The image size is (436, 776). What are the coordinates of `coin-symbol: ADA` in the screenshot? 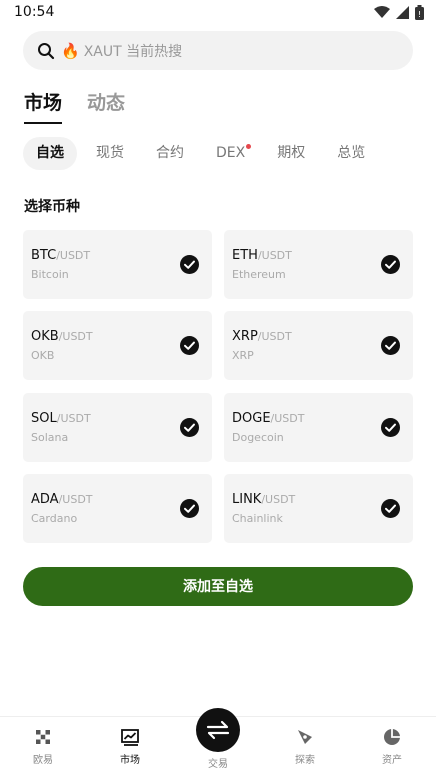 It's located at (45, 499).